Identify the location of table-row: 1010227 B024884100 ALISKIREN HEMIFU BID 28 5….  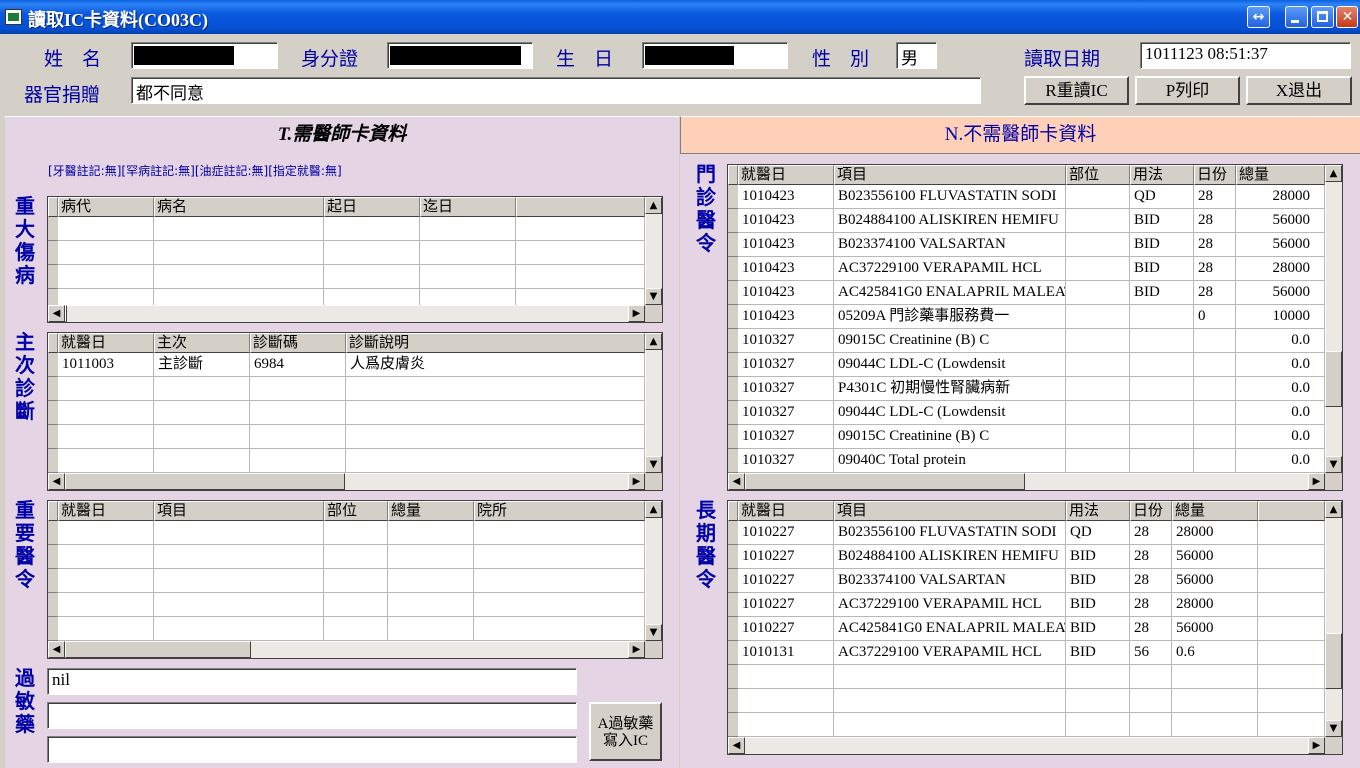
(1026, 557).